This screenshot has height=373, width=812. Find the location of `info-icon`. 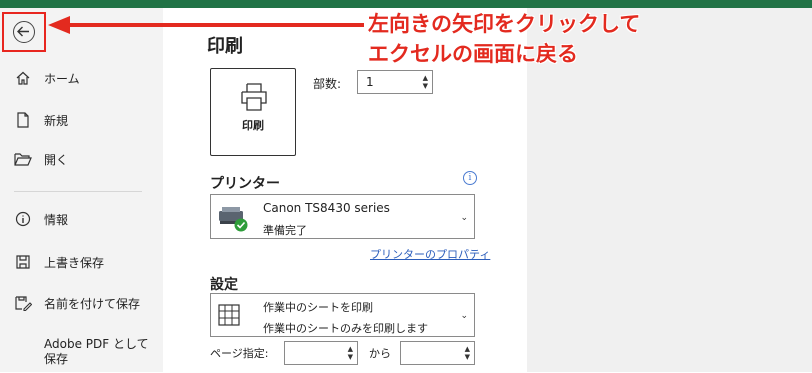

info-icon is located at coordinates (23, 219).